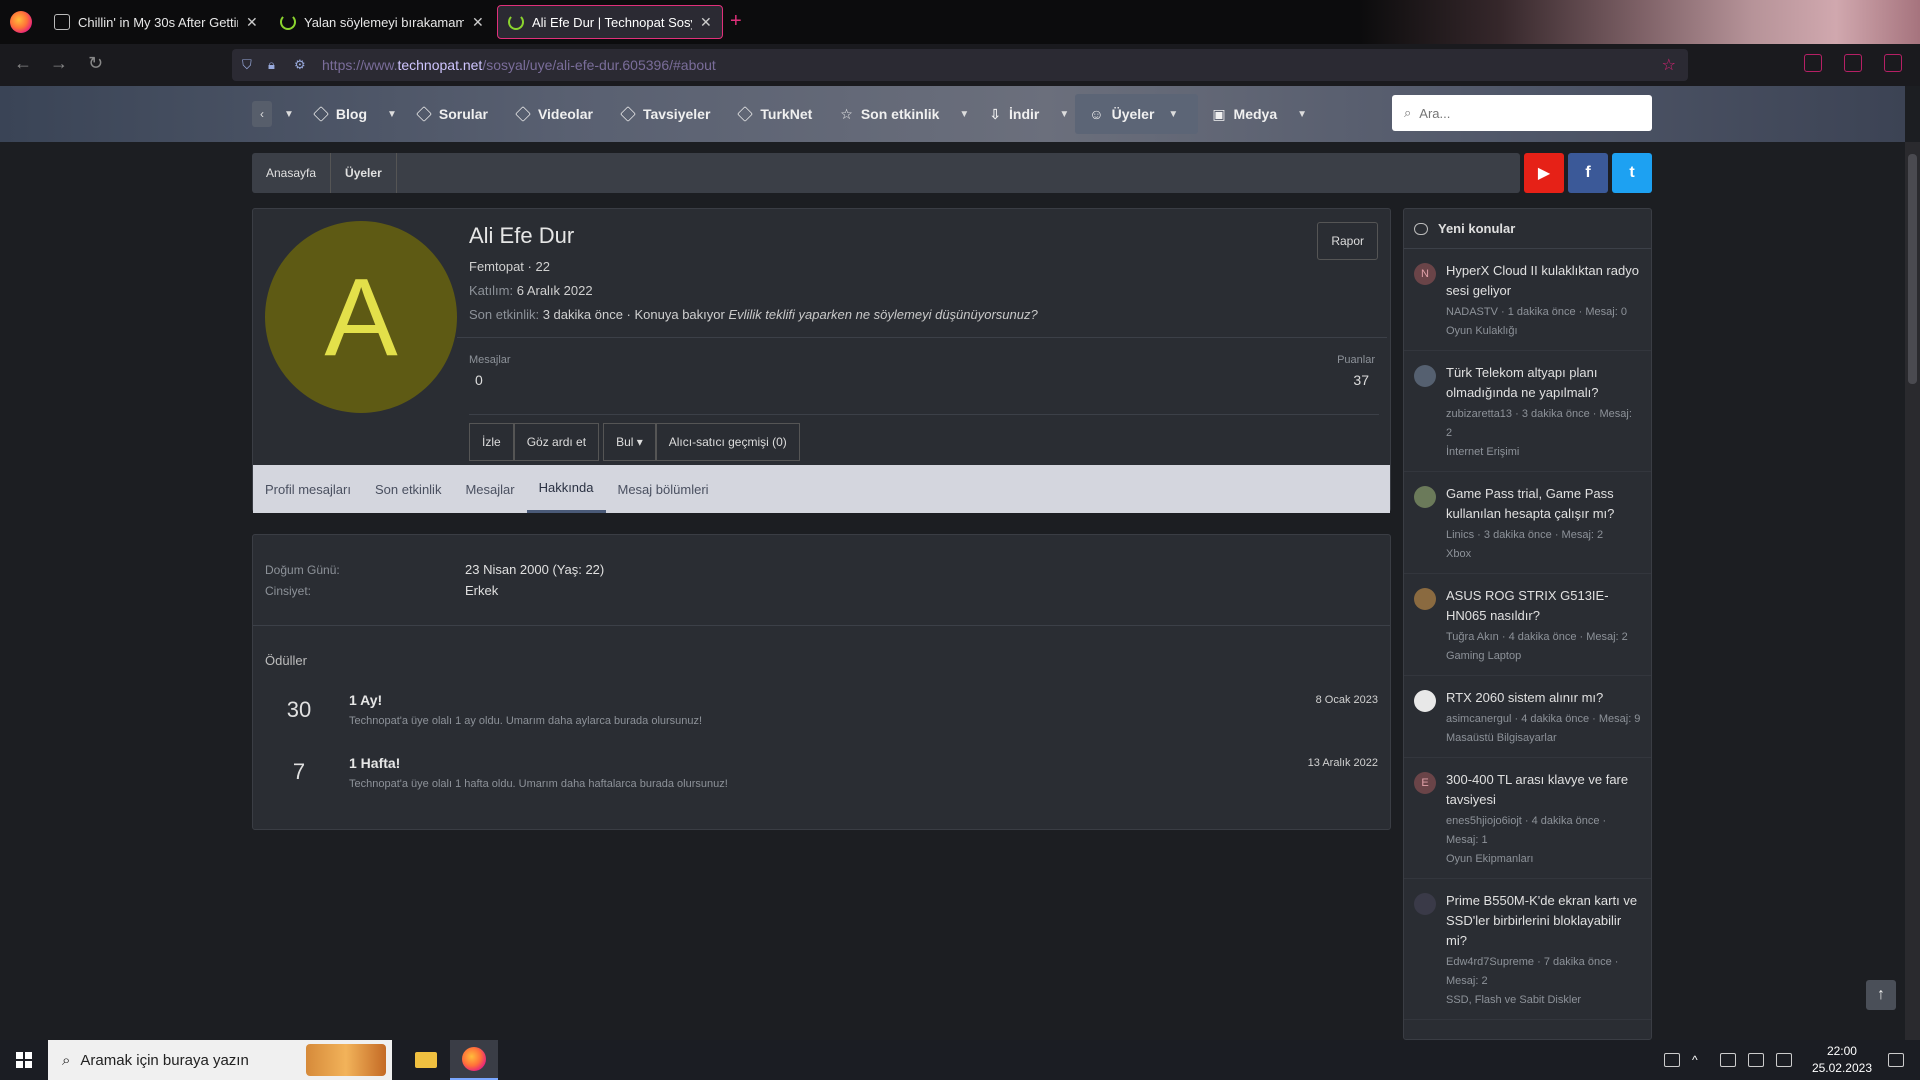 The height and width of the screenshot is (1080, 1920). What do you see at coordinates (1813, 63) in the screenshot?
I see `pocket-icon` at bounding box center [1813, 63].